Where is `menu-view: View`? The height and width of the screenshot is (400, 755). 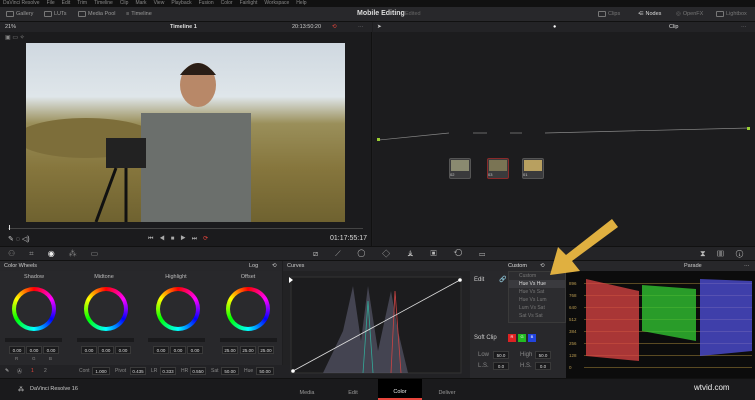 menu-view: View is located at coordinates (159, 3).